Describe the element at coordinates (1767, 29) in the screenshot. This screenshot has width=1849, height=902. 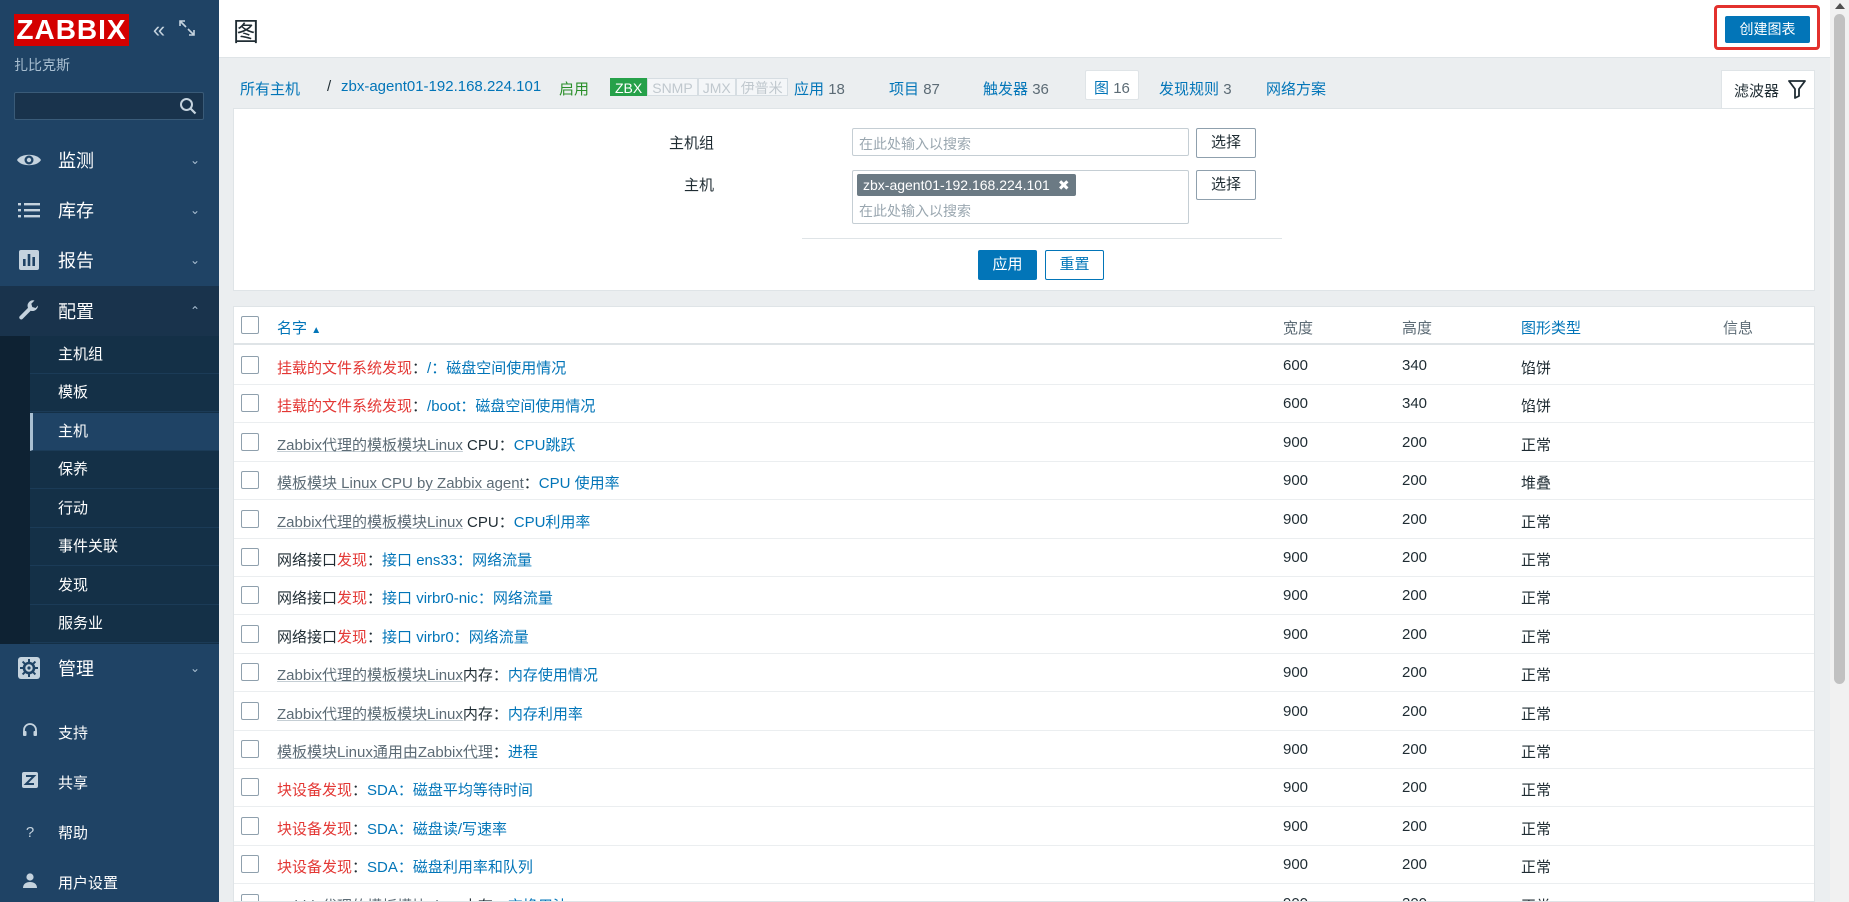
I see `create-graph-button: 创建图表` at that location.